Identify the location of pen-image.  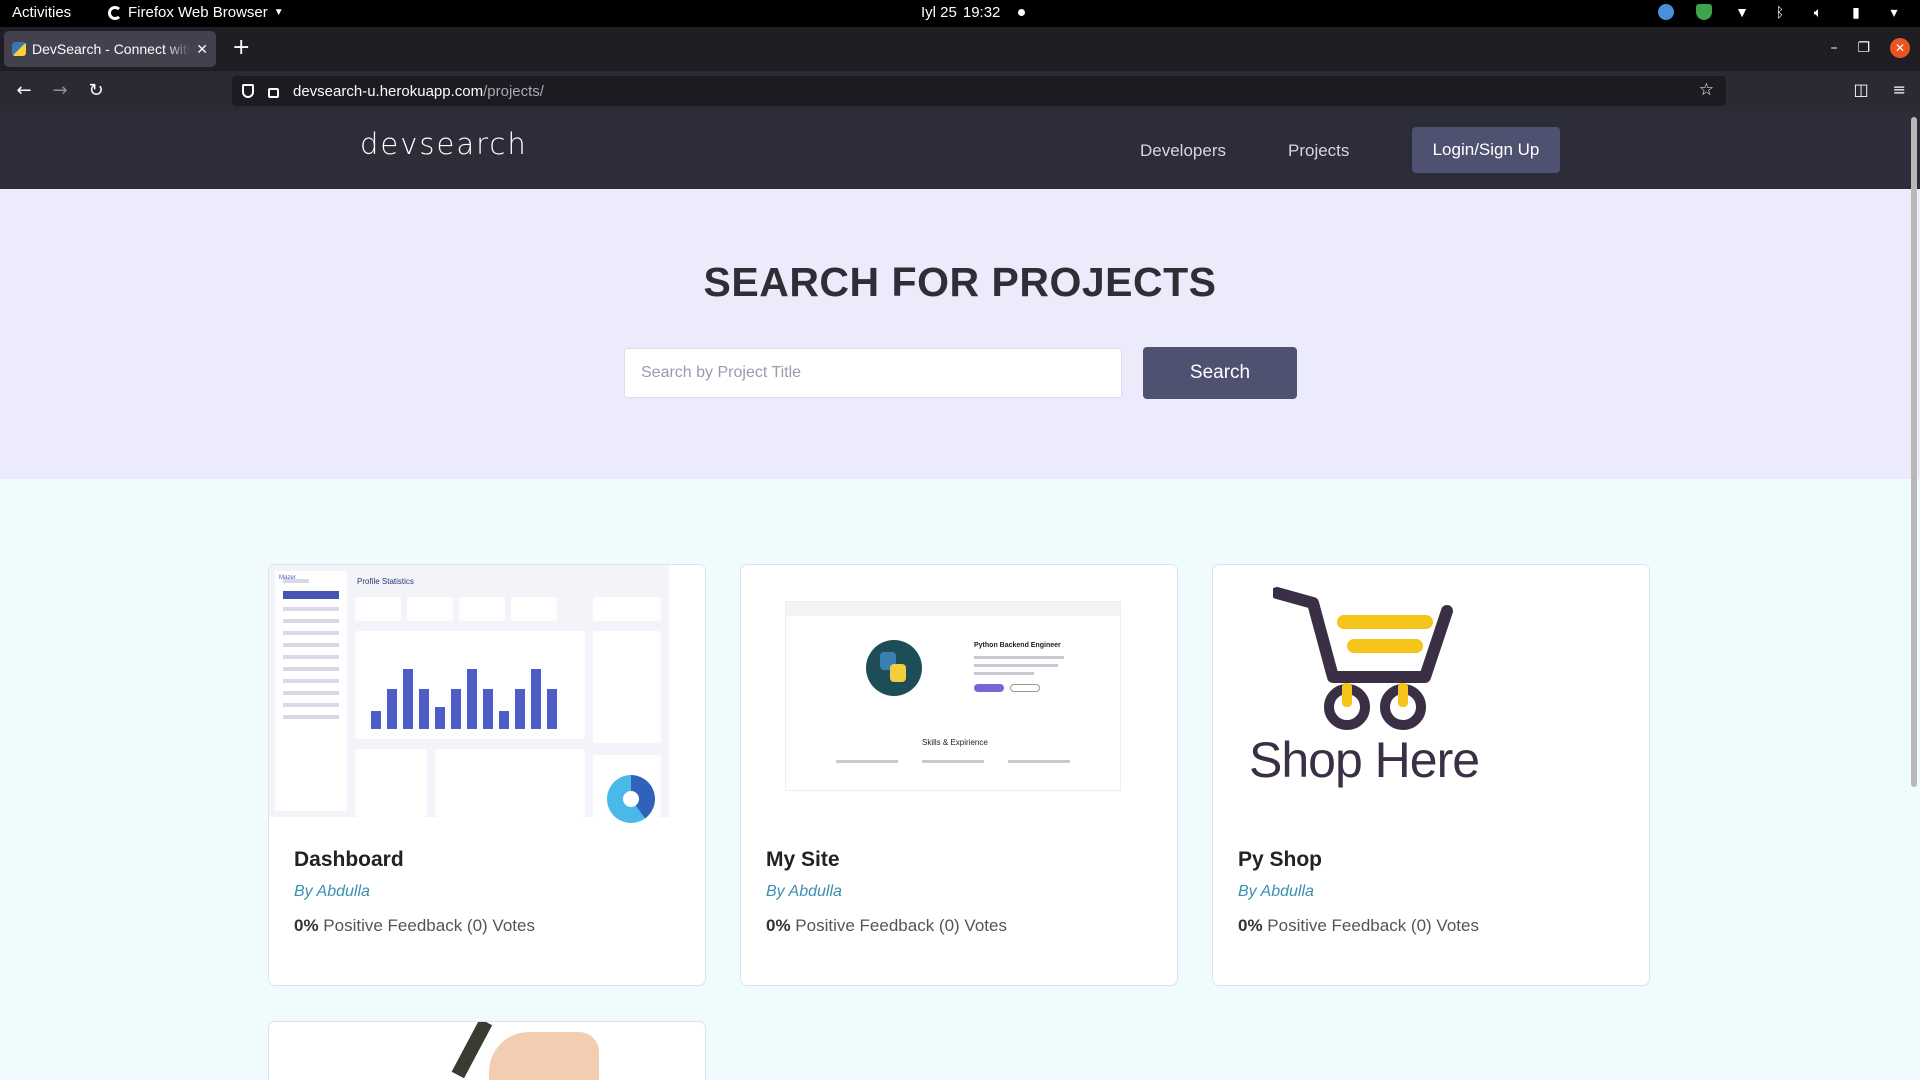
(472, 1050).